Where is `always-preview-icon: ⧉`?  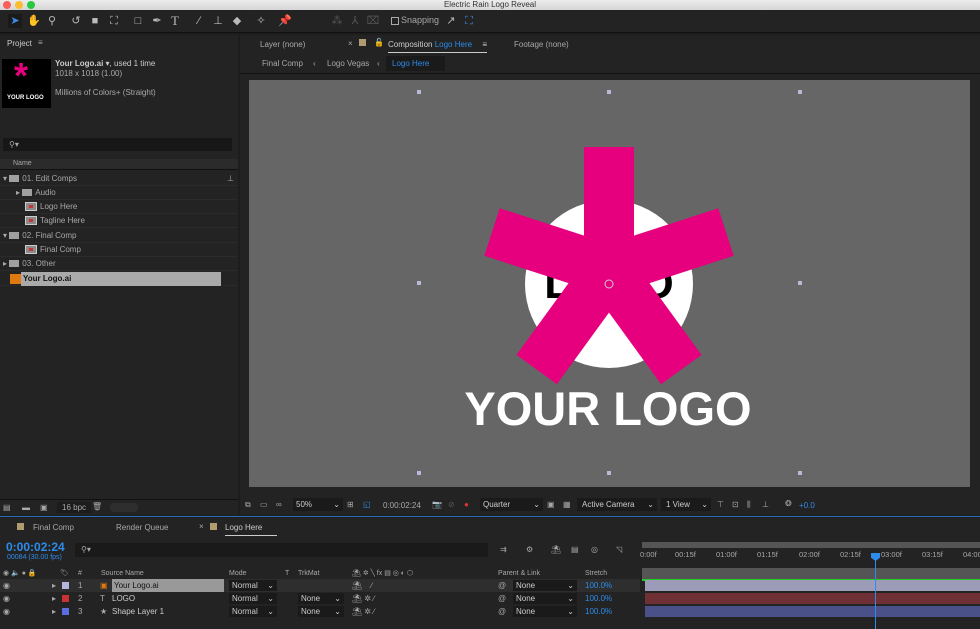 always-preview-icon: ⧉ is located at coordinates (248, 505).